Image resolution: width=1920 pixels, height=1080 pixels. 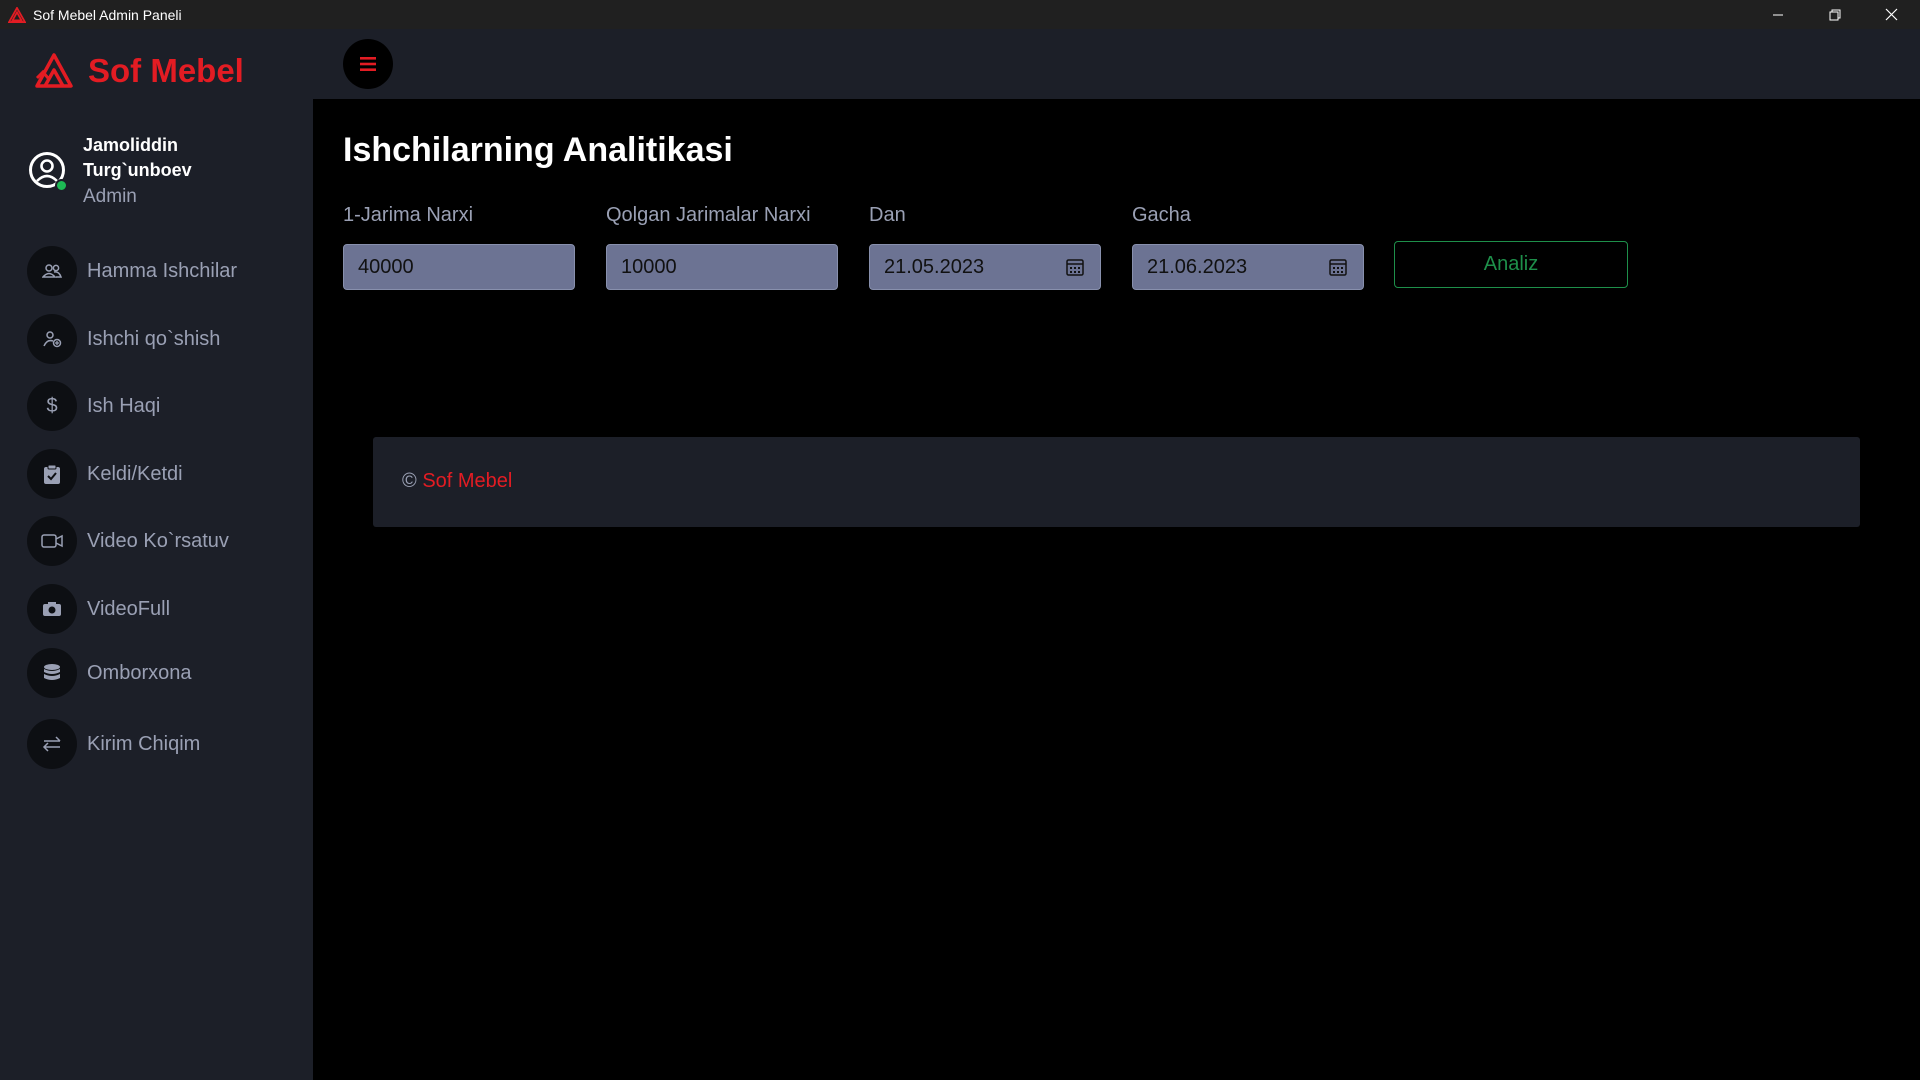 What do you see at coordinates (48, 171) in the screenshot?
I see `avatar` at bounding box center [48, 171].